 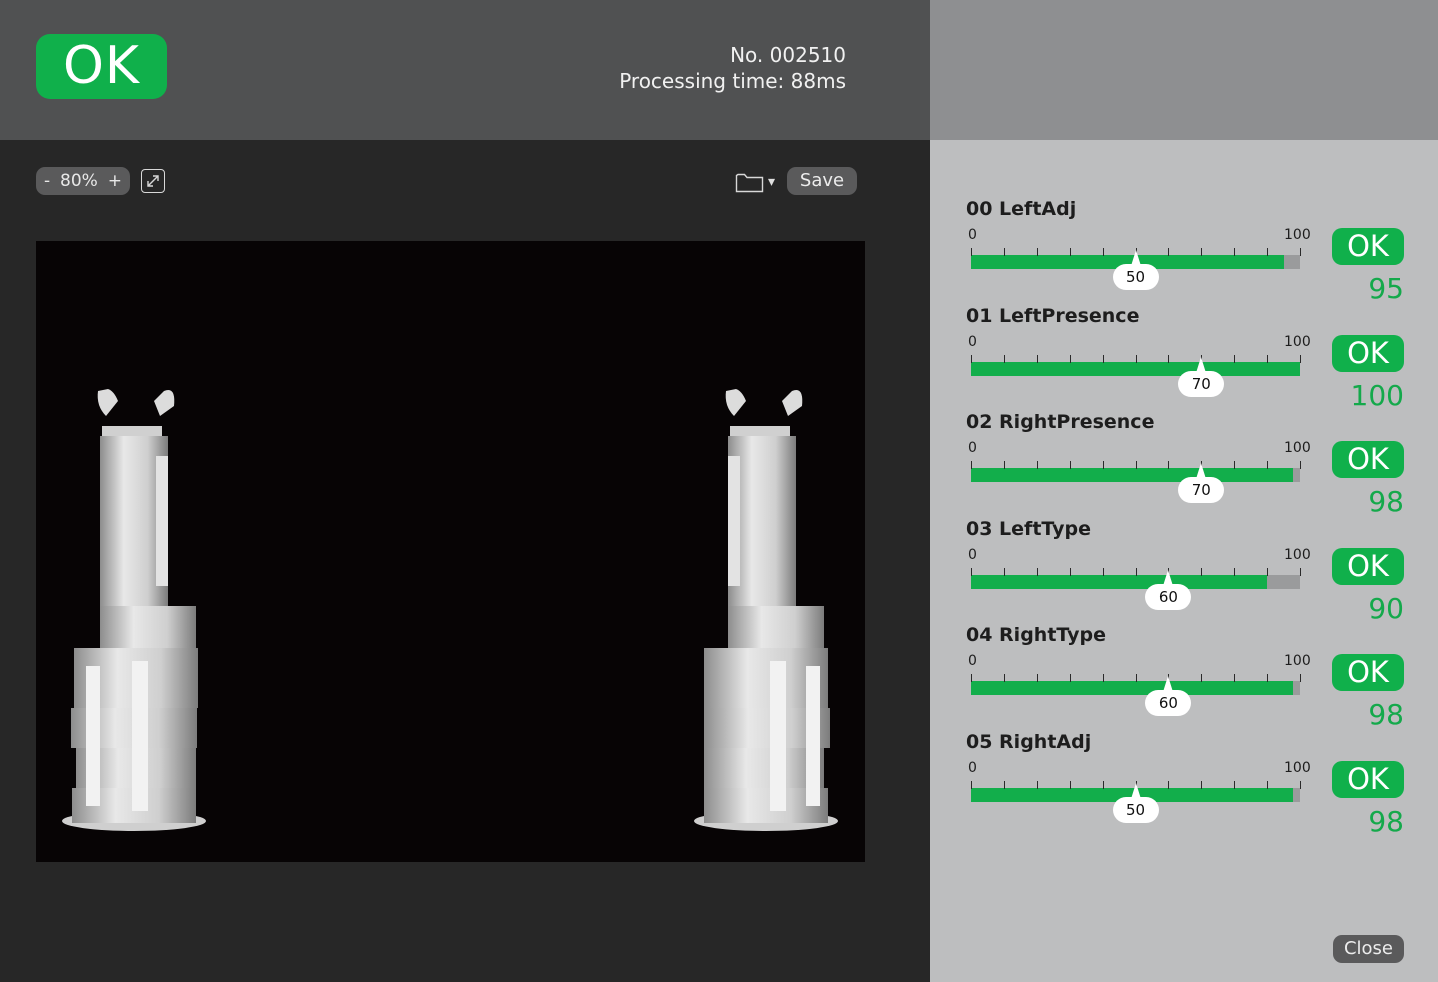 What do you see at coordinates (101, 66) in the screenshot?
I see `overall-status-badge: OK` at bounding box center [101, 66].